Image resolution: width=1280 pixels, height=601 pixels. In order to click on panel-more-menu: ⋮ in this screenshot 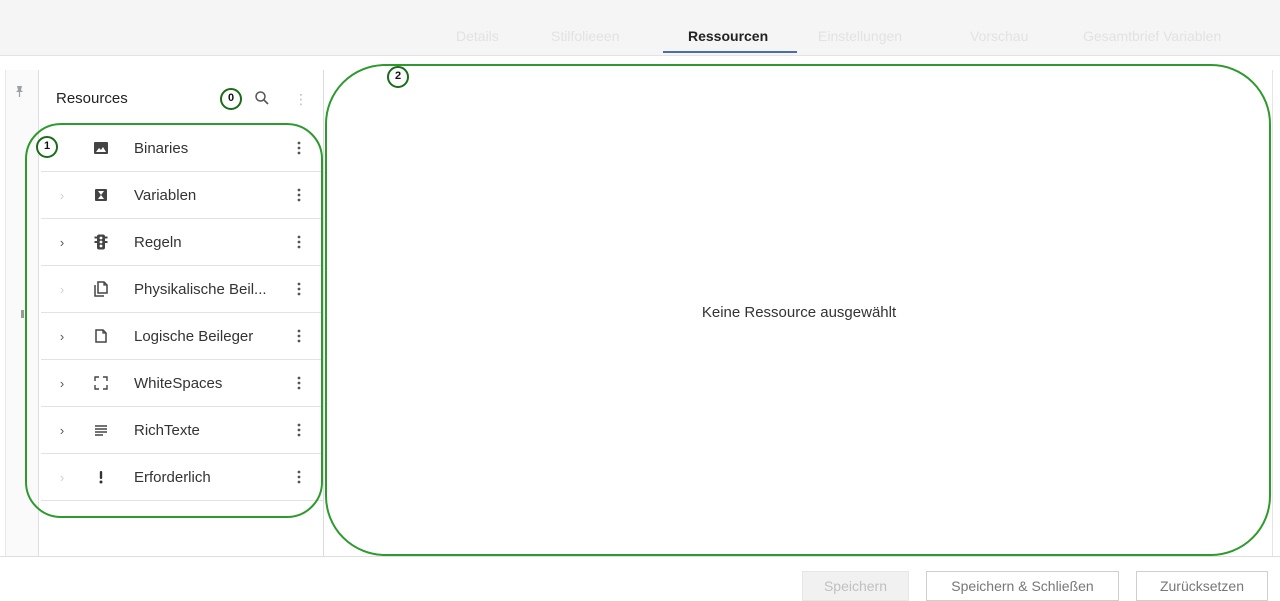, I will do `click(301, 99)`.